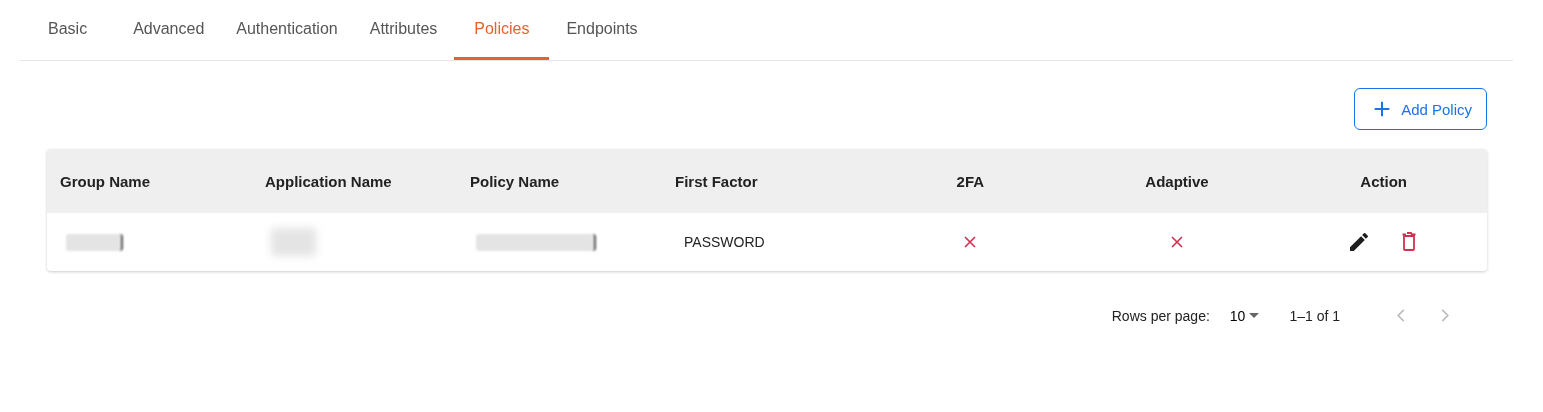 This screenshot has width=1543, height=412. I want to click on column-header: Adaptive, so click(1177, 181).